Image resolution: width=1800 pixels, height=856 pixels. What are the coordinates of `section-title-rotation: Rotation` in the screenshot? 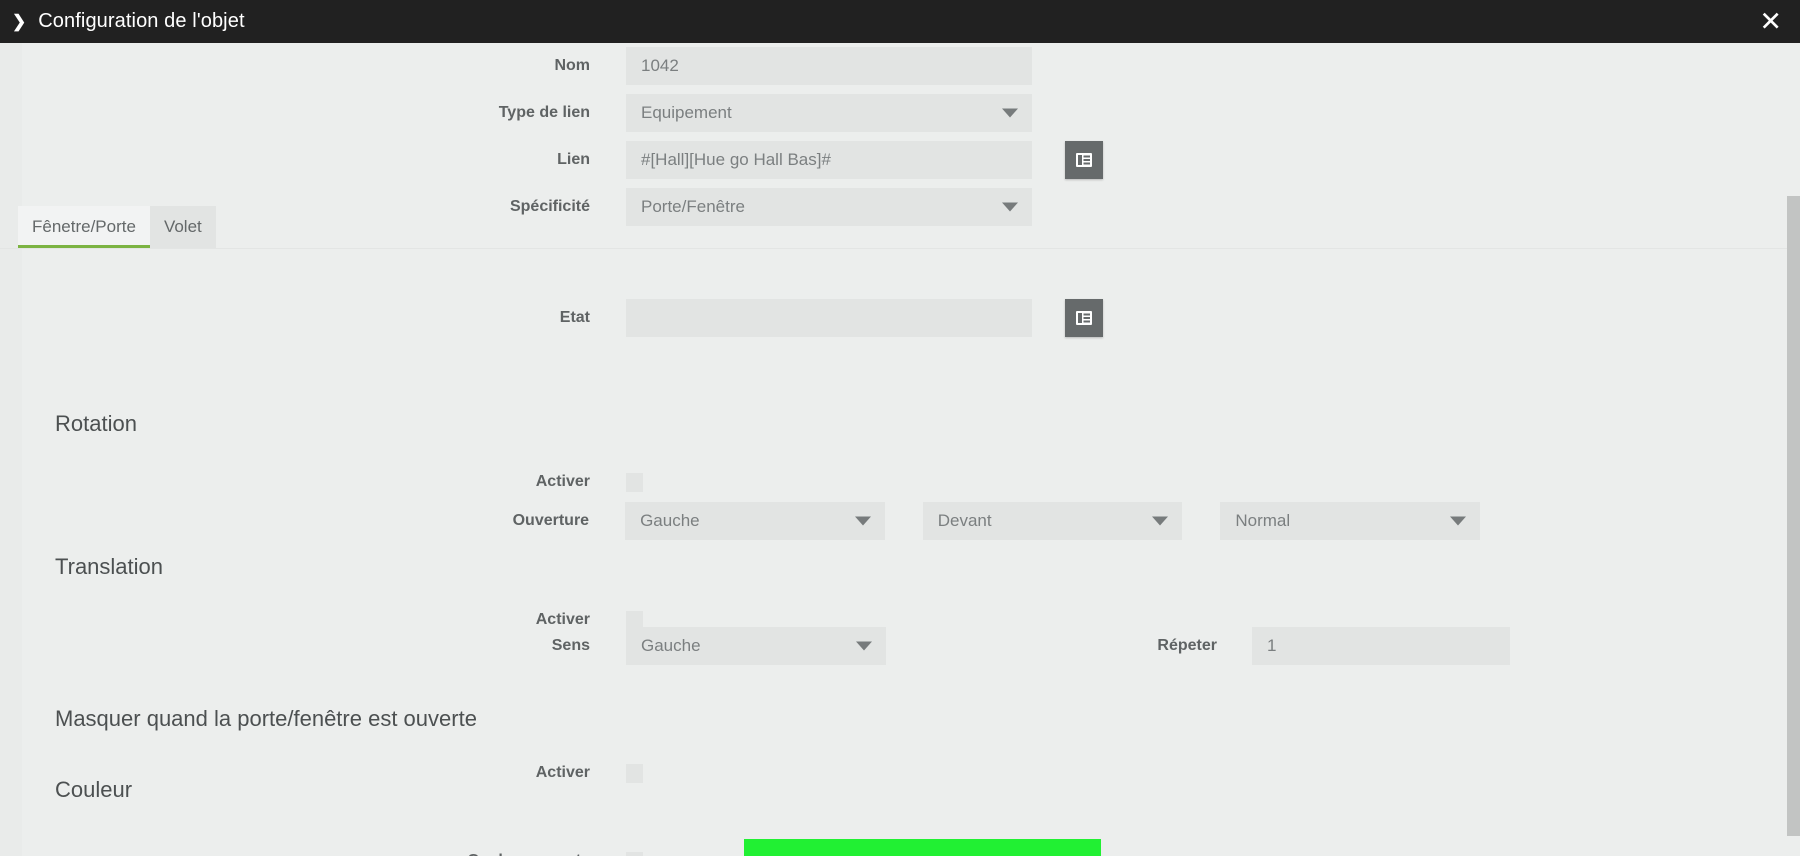 It's located at (96, 423).